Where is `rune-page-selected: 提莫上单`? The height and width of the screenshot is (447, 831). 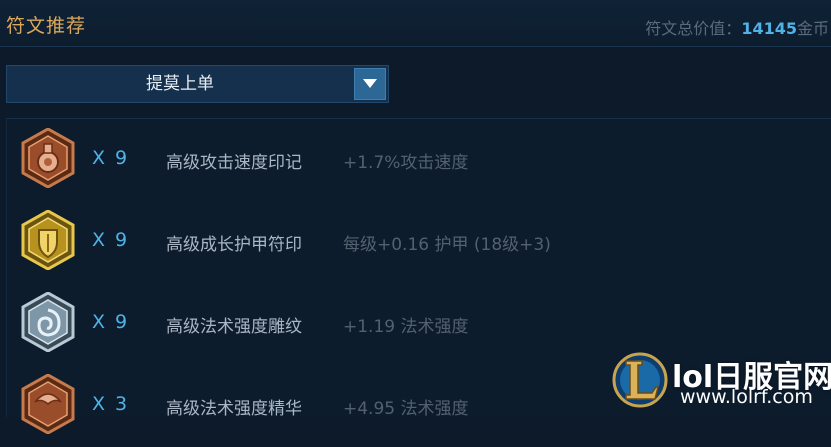 rune-page-selected: 提莫上单 is located at coordinates (180, 84).